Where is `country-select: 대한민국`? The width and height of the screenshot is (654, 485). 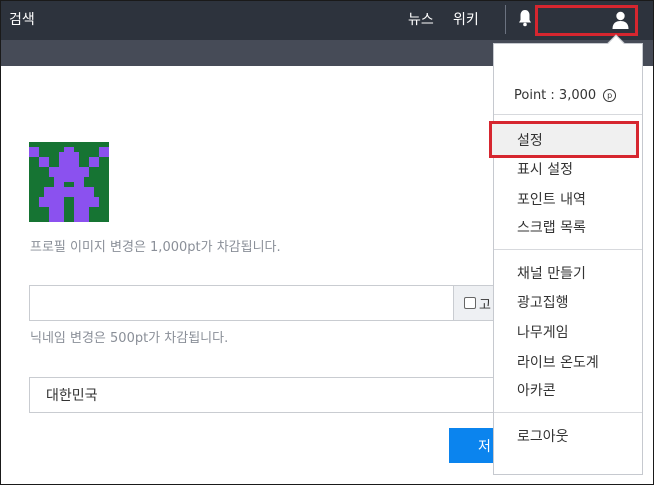
country-select: 대한민국 is located at coordinates (264, 395).